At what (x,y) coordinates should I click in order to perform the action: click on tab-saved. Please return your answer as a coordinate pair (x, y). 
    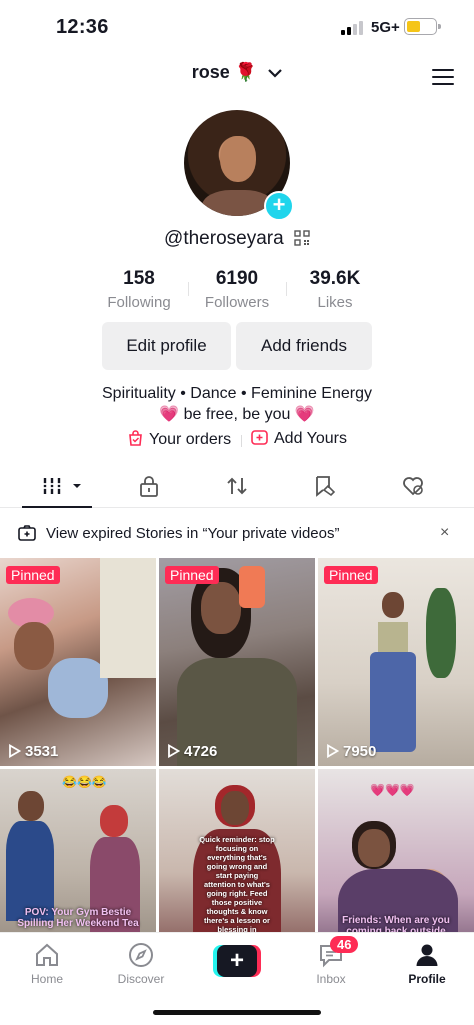
    Looking at the image, I should click on (325, 486).